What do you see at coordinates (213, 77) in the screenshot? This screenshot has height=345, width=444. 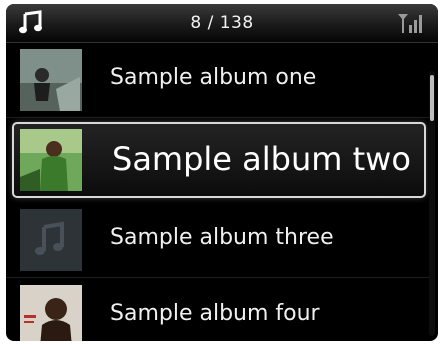 I see `album-title: Sample album one` at bounding box center [213, 77].